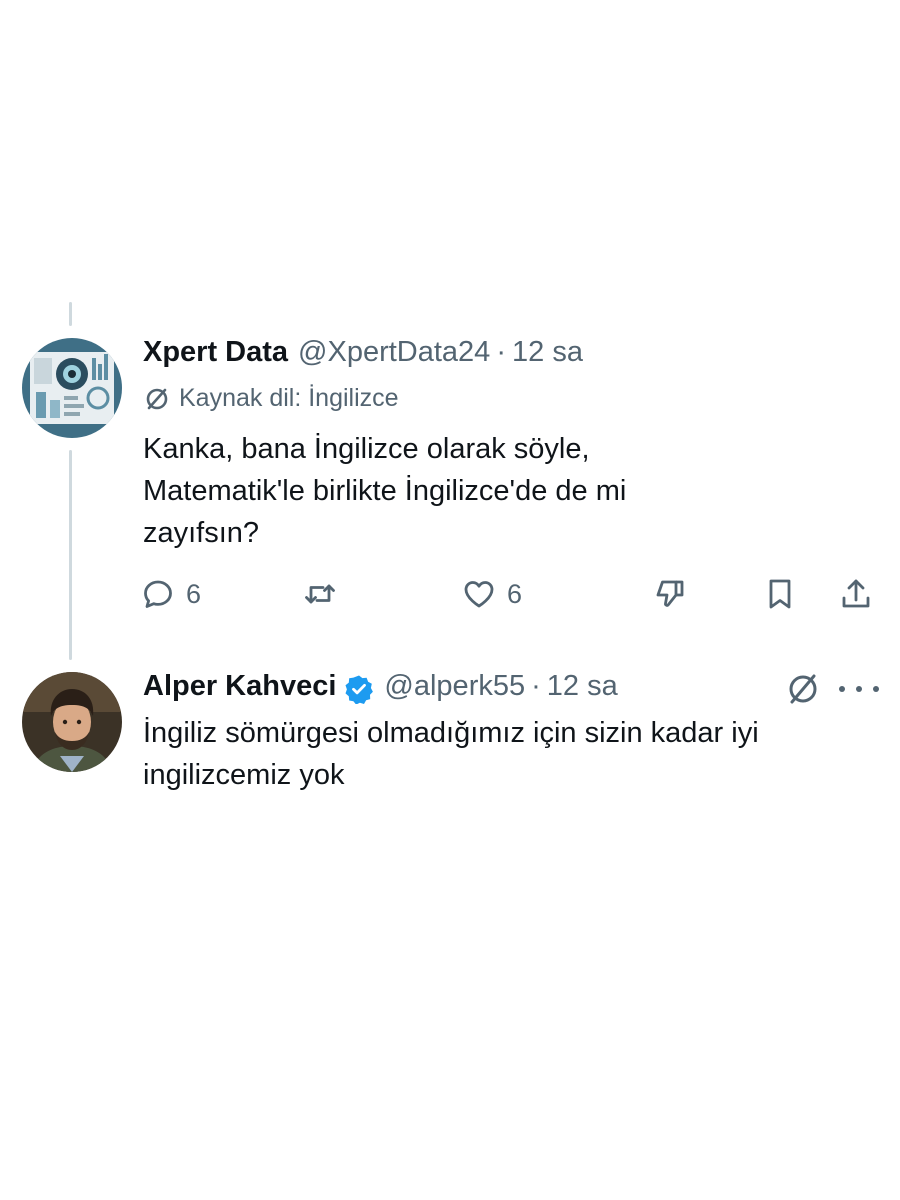  What do you see at coordinates (380, 687) in the screenshot?
I see `tweet-header: Alper Kahveci @alperk55 · 12 sa` at bounding box center [380, 687].